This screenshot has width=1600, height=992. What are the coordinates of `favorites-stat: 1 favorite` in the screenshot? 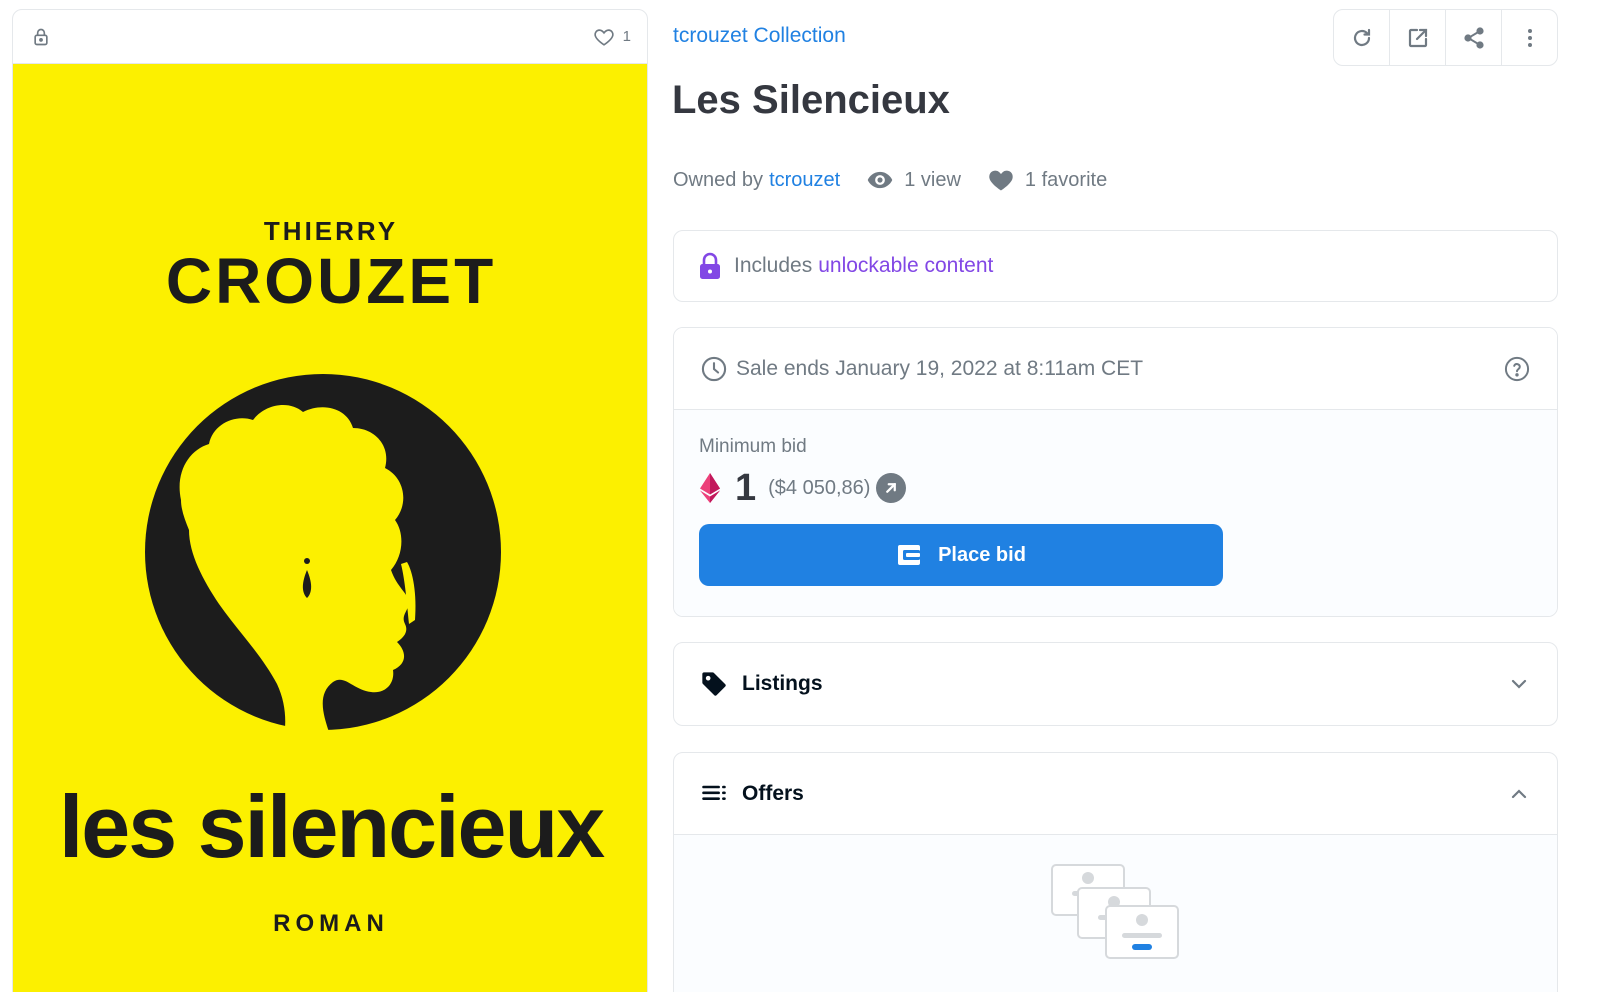 It's located at (1047, 180).